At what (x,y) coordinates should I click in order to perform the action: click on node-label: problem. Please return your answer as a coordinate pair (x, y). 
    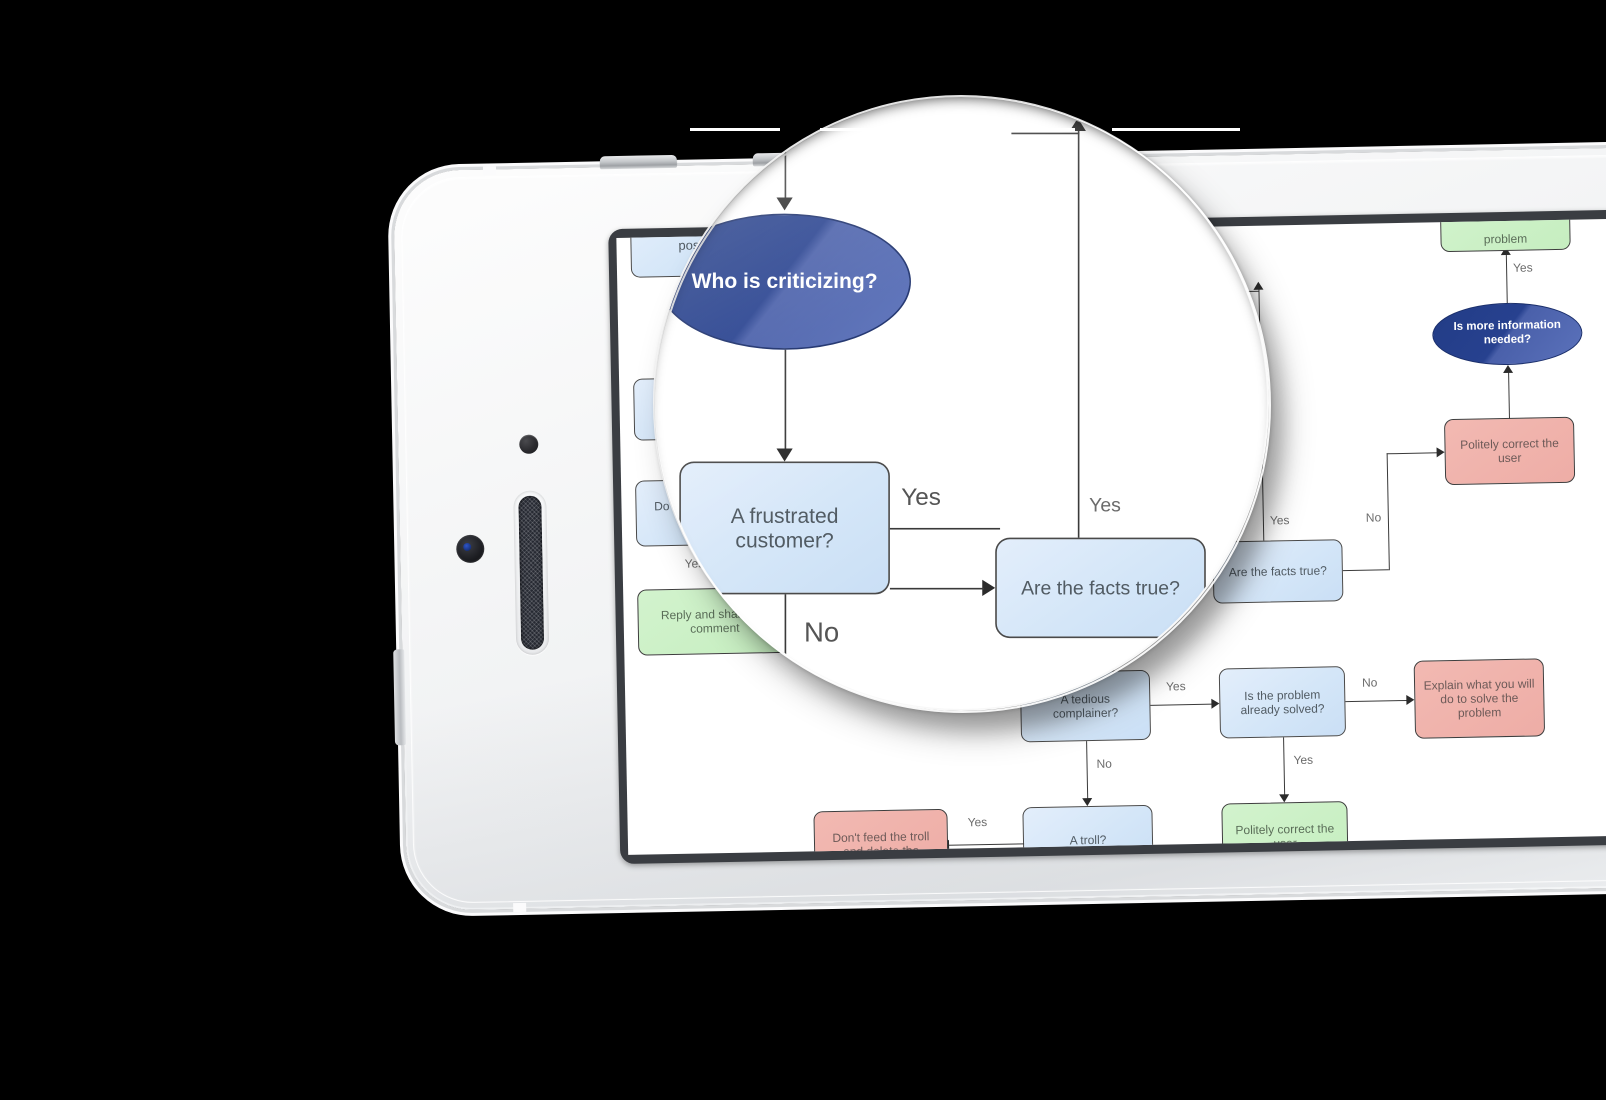
    Looking at the image, I should click on (1505, 239).